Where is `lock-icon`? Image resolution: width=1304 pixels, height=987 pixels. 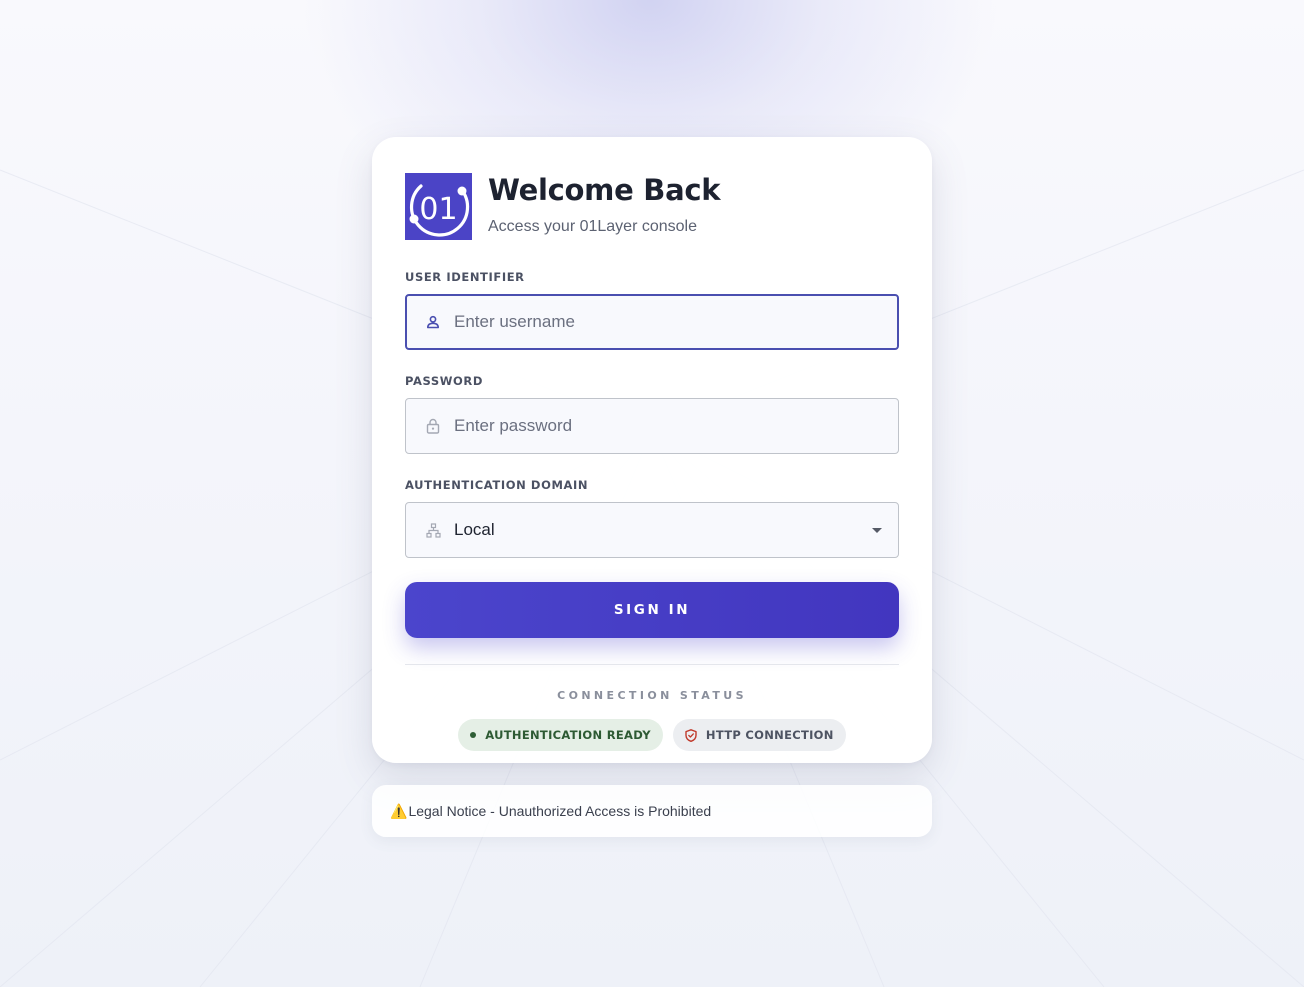 lock-icon is located at coordinates (433, 426).